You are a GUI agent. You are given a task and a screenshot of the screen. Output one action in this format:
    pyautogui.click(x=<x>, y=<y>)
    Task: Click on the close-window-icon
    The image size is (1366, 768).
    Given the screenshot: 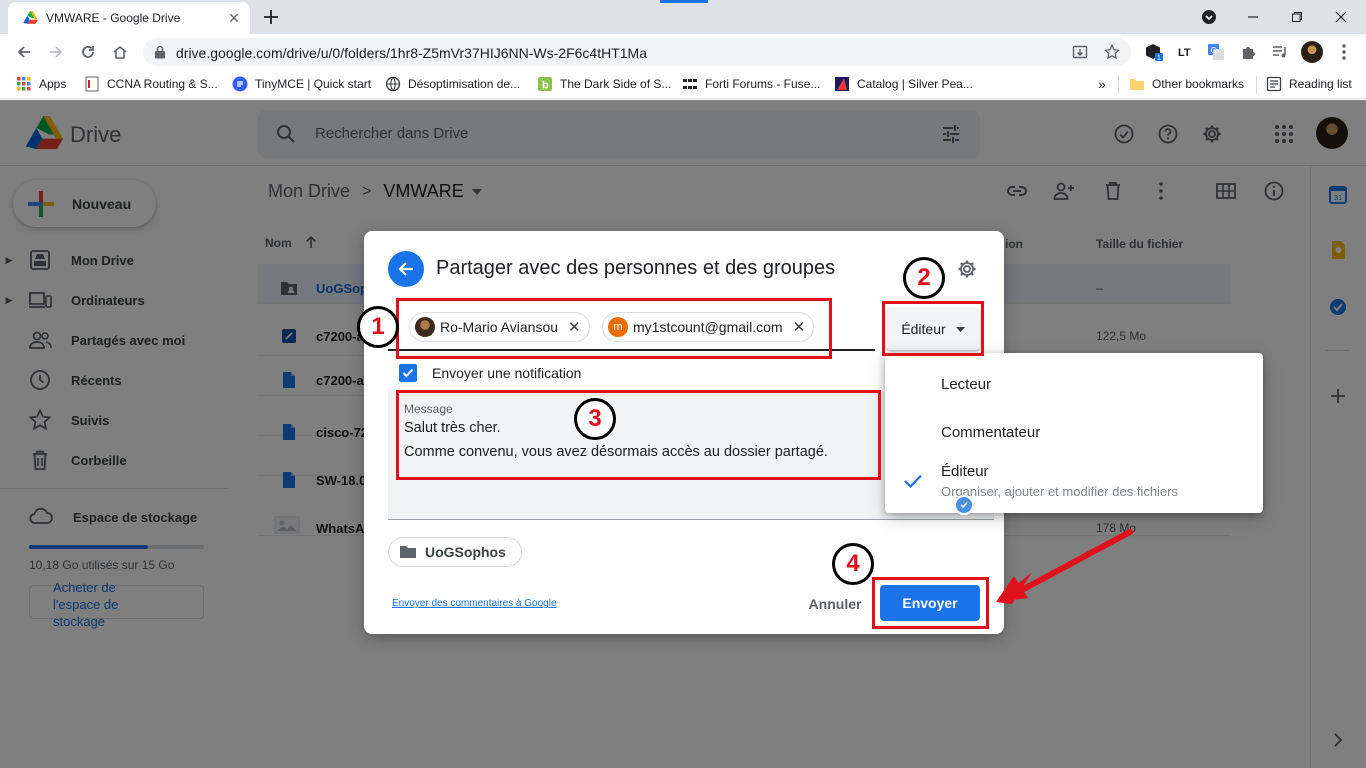 What is the action you would take?
    pyautogui.click(x=1341, y=17)
    